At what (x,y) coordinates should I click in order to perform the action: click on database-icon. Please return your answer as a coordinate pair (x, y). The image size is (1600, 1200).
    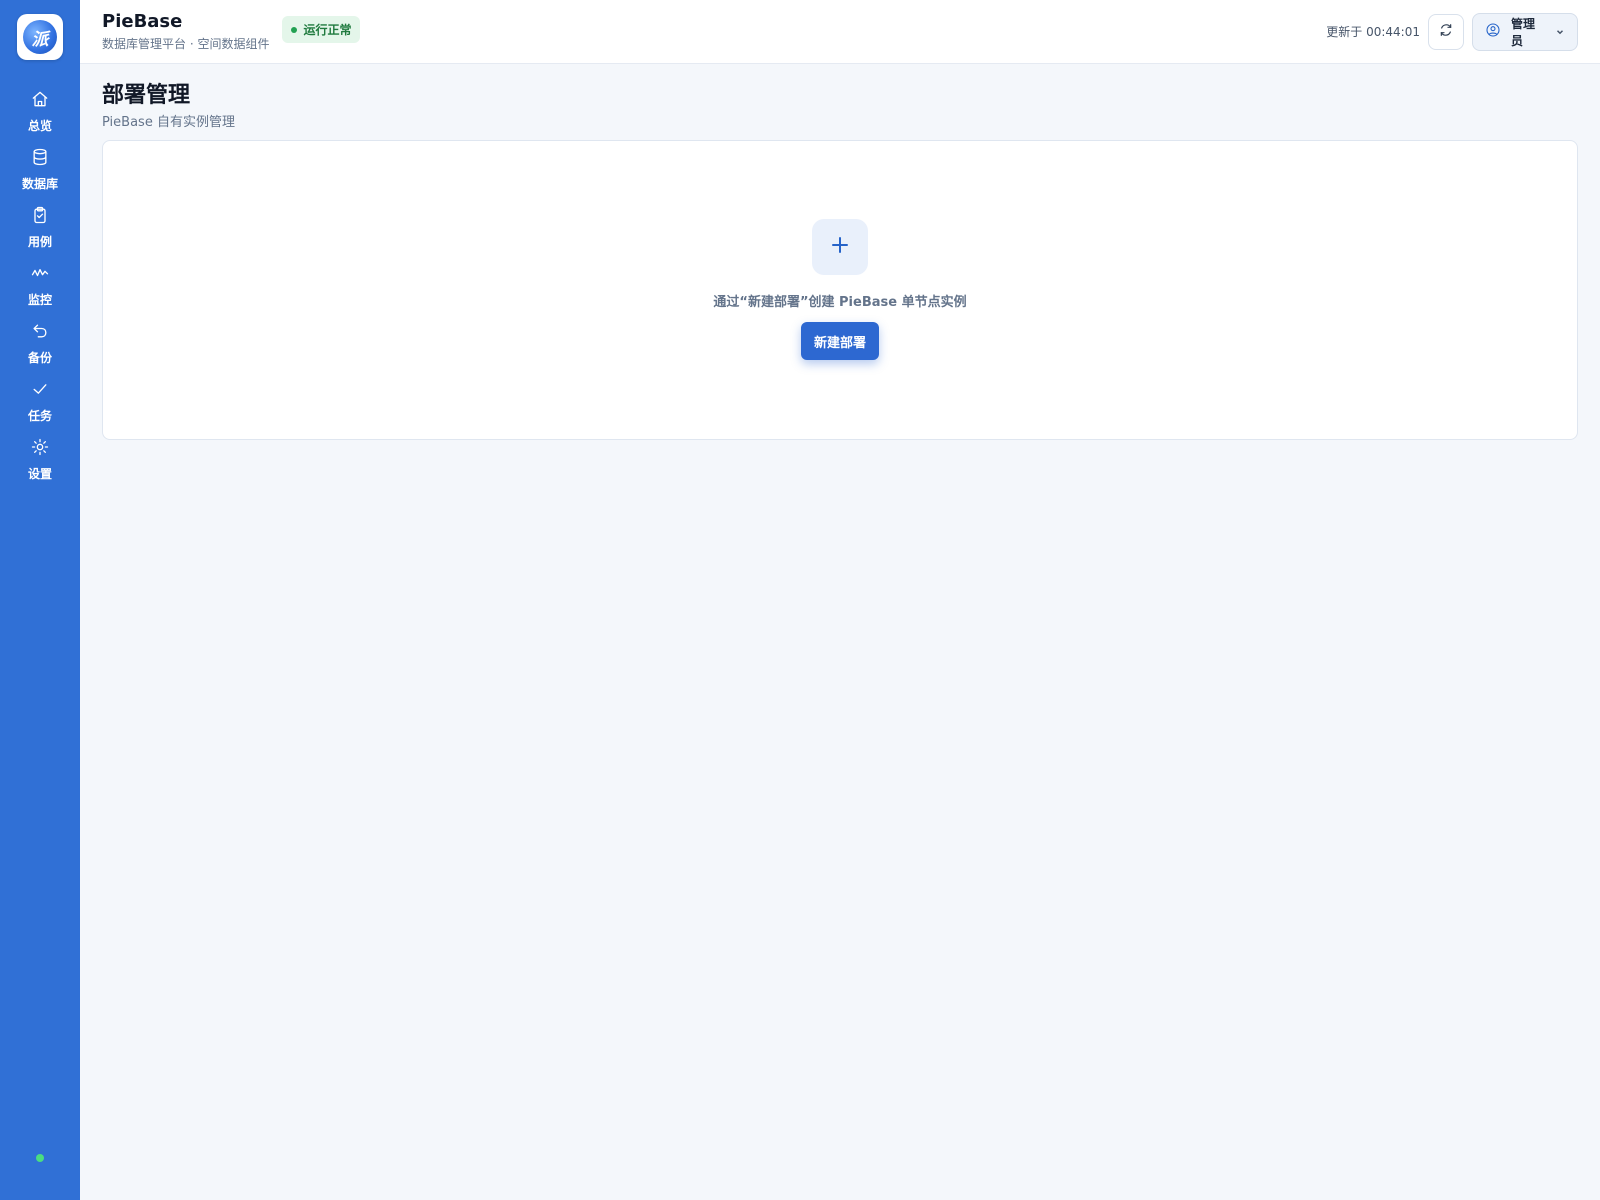
    Looking at the image, I should click on (40, 159).